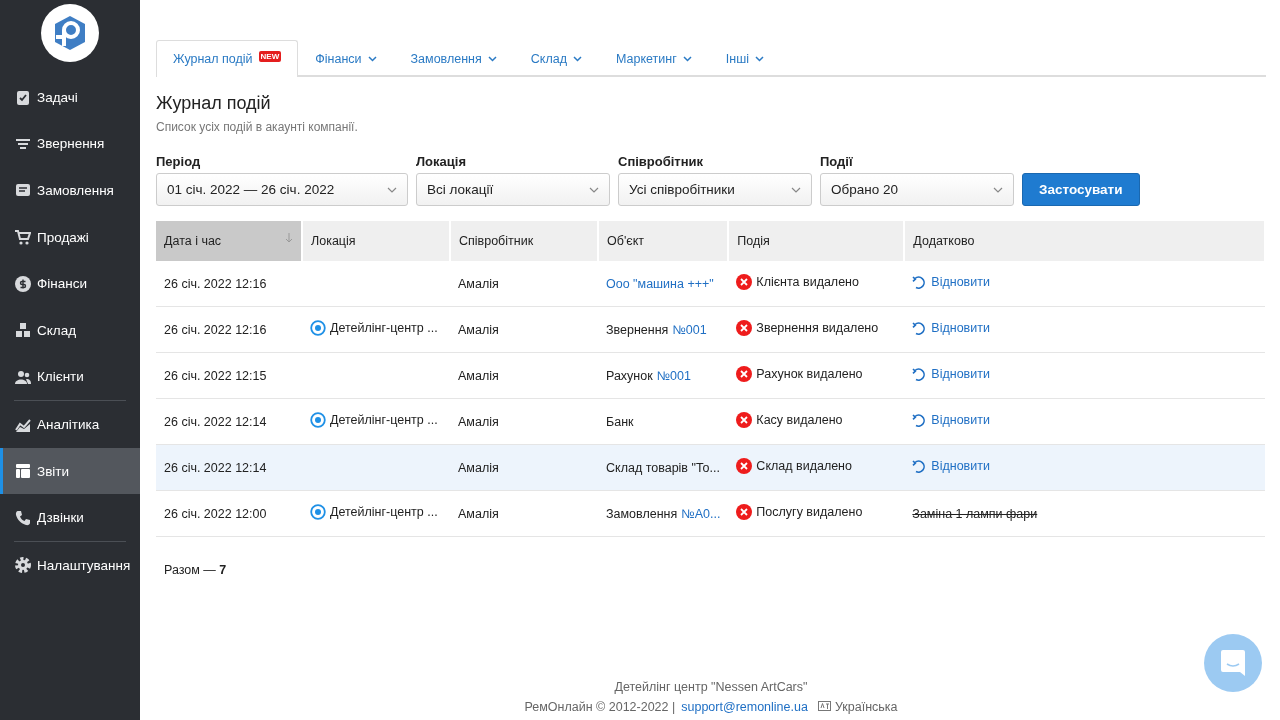 This screenshot has height=720, width=1280. Describe the element at coordinates (23, 517) in the screenshot. I see `phone-icon` at that location.